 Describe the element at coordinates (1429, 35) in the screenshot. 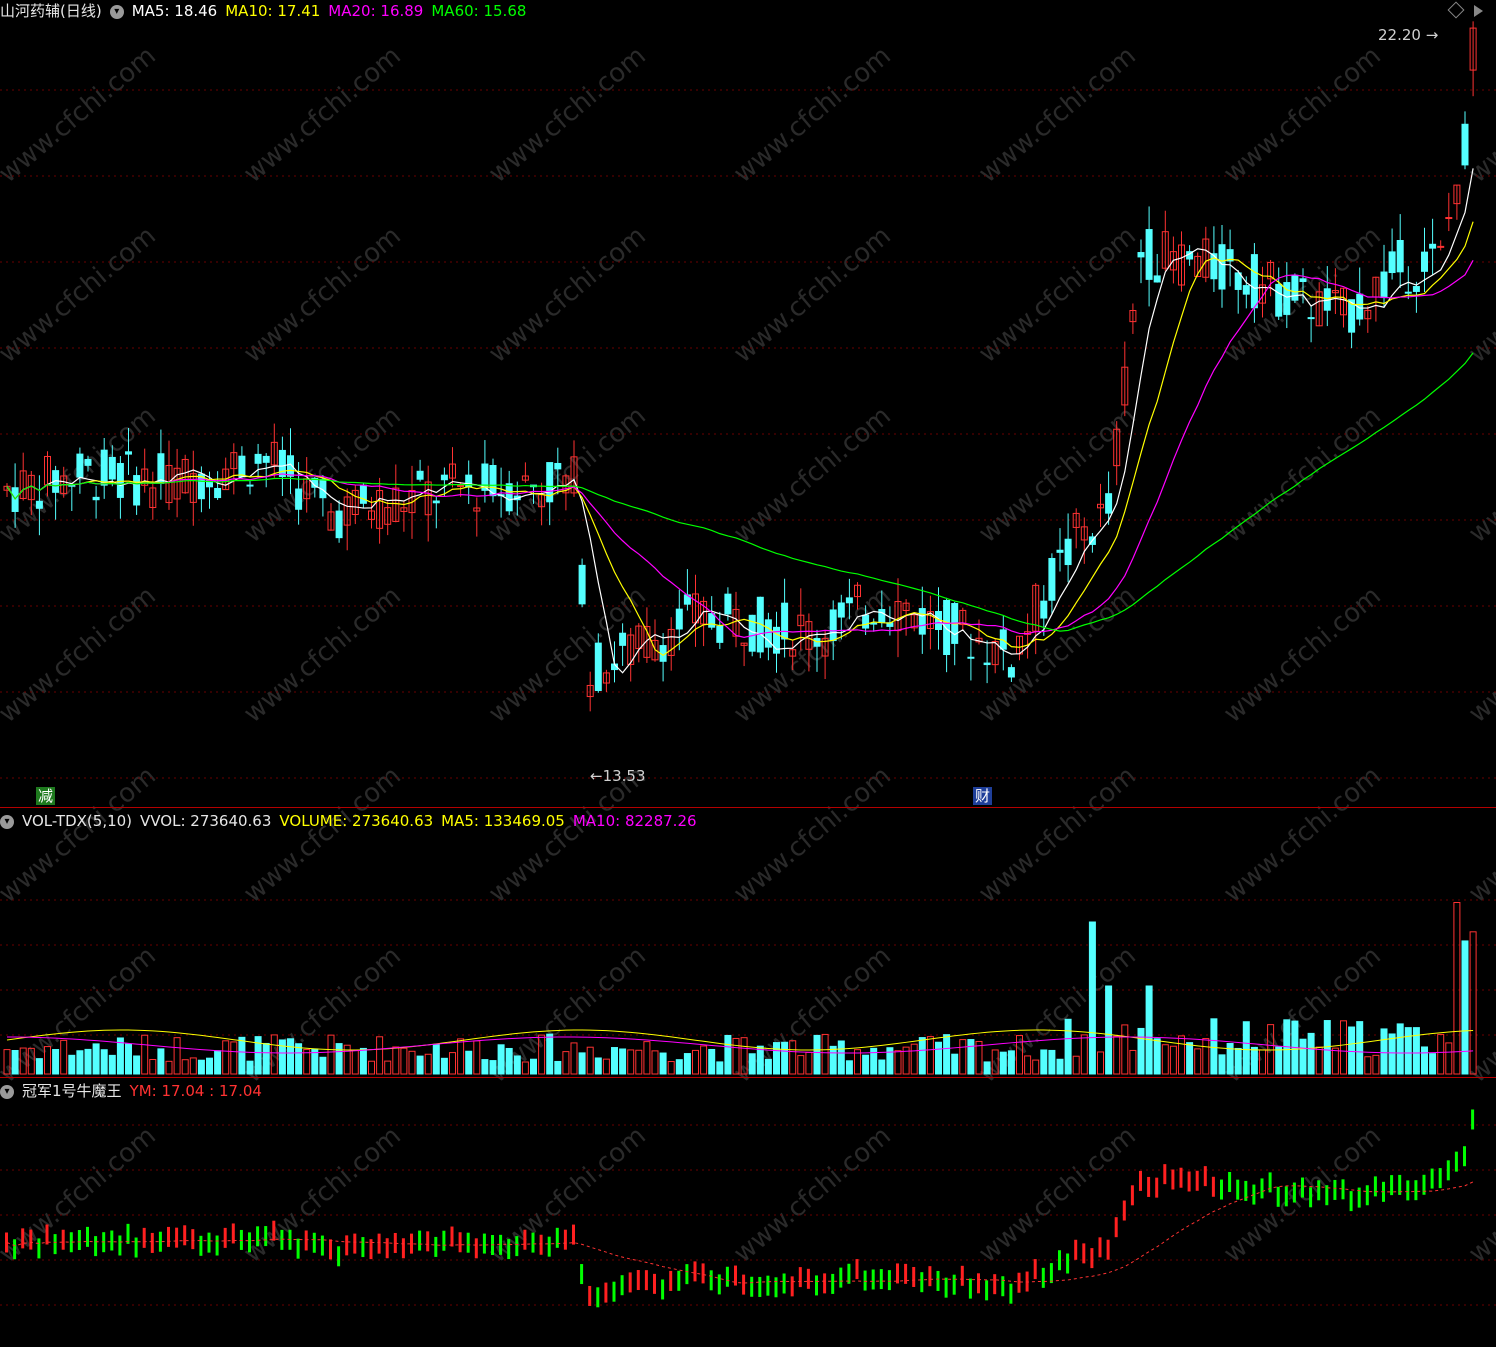

I see `arrow-right-icon: →` at that location.